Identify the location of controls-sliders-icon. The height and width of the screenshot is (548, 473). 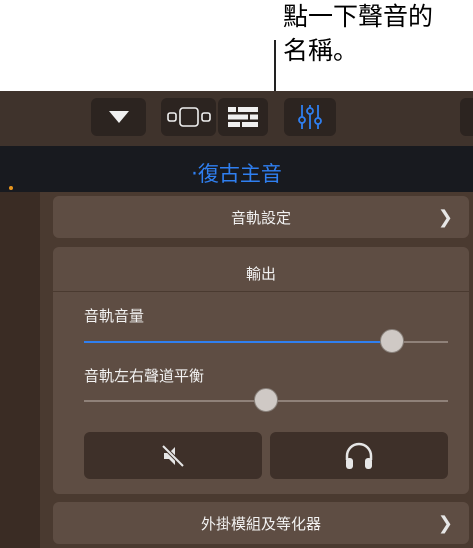
(310, 117).